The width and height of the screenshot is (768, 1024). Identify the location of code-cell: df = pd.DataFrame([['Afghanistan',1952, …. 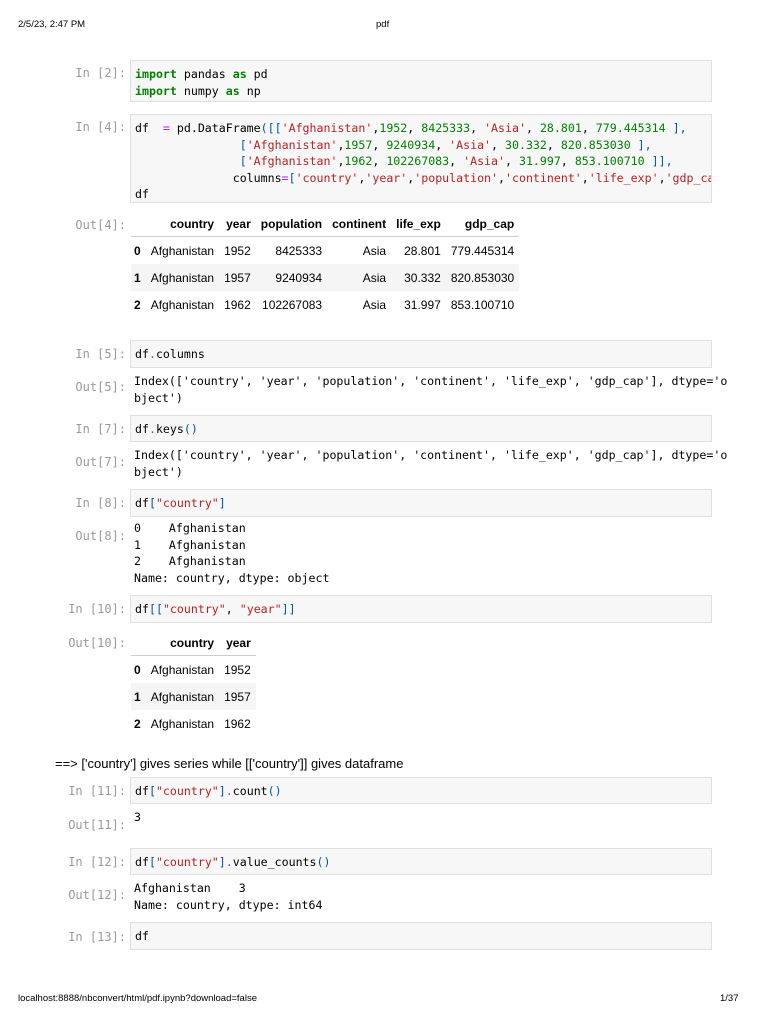
(421, 158).